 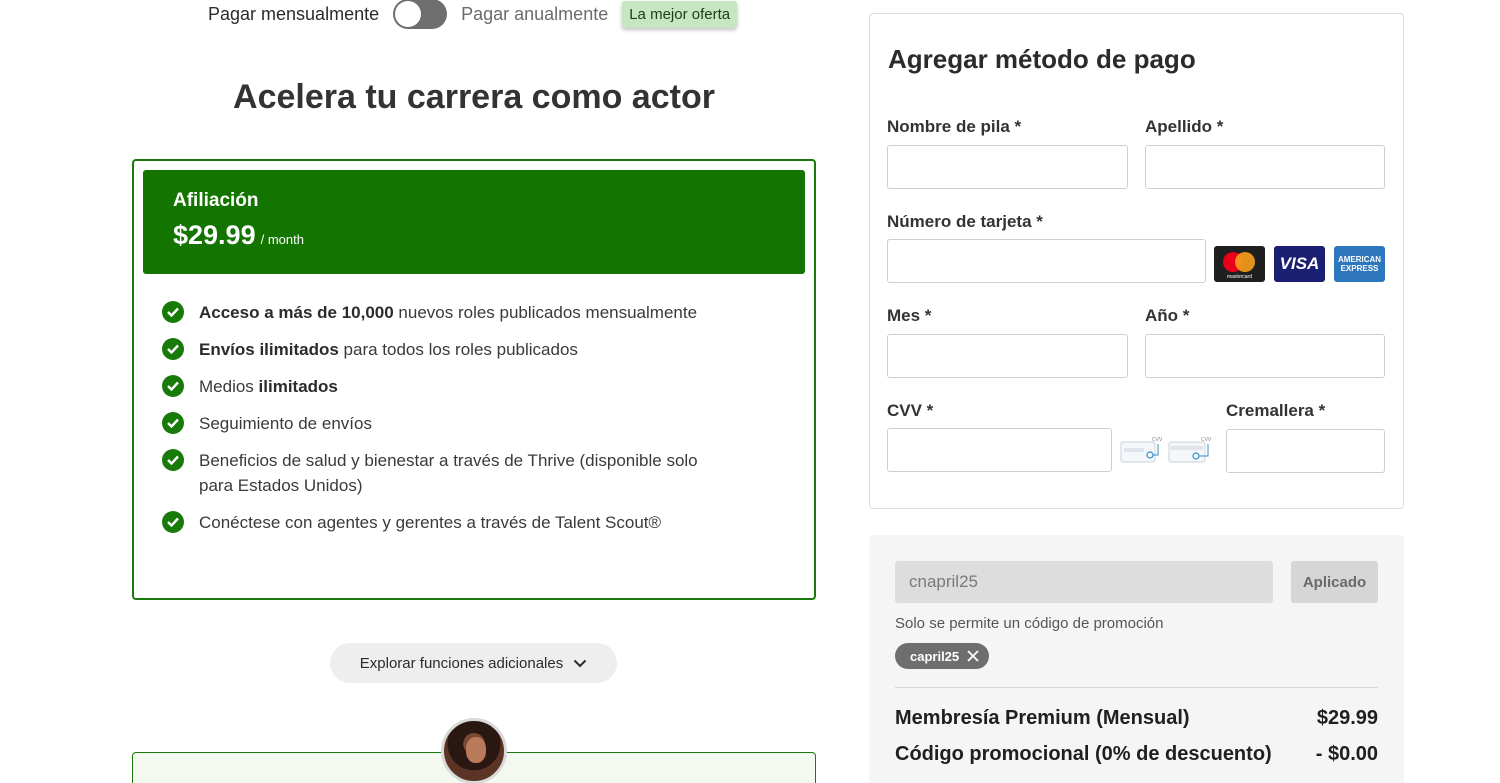 What do you see at coordinates (461, 663) in the screenshot?
I see `explore-features-label: Explorar funciones adicionales` at bounding box center [461, 663].